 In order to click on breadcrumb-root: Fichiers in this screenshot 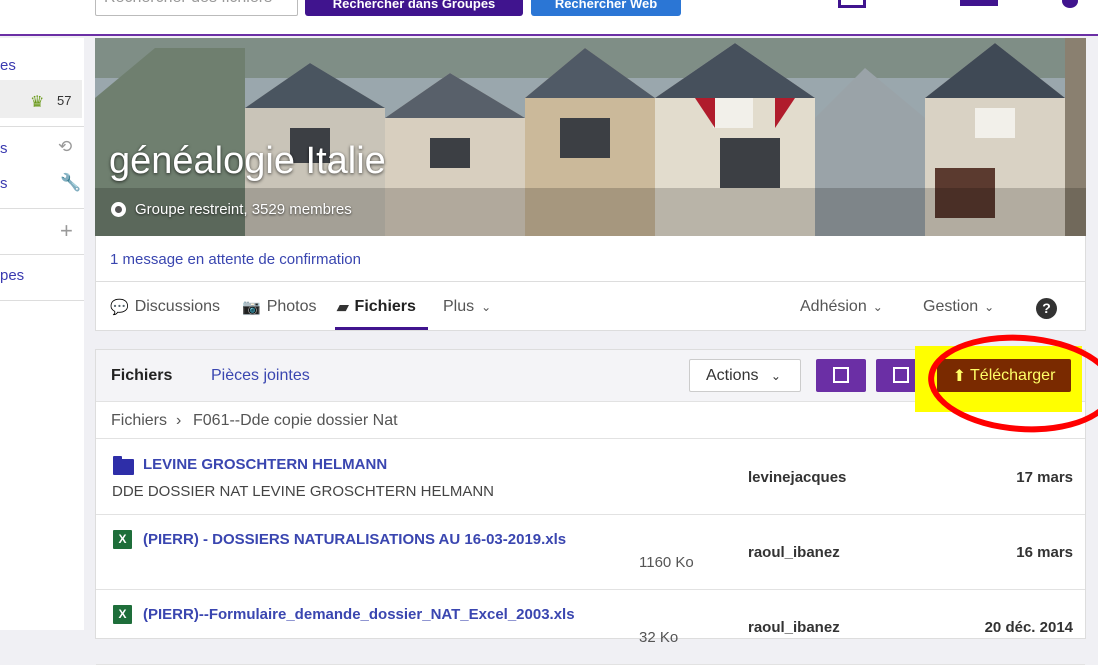, I will do `click(139, 421)`.